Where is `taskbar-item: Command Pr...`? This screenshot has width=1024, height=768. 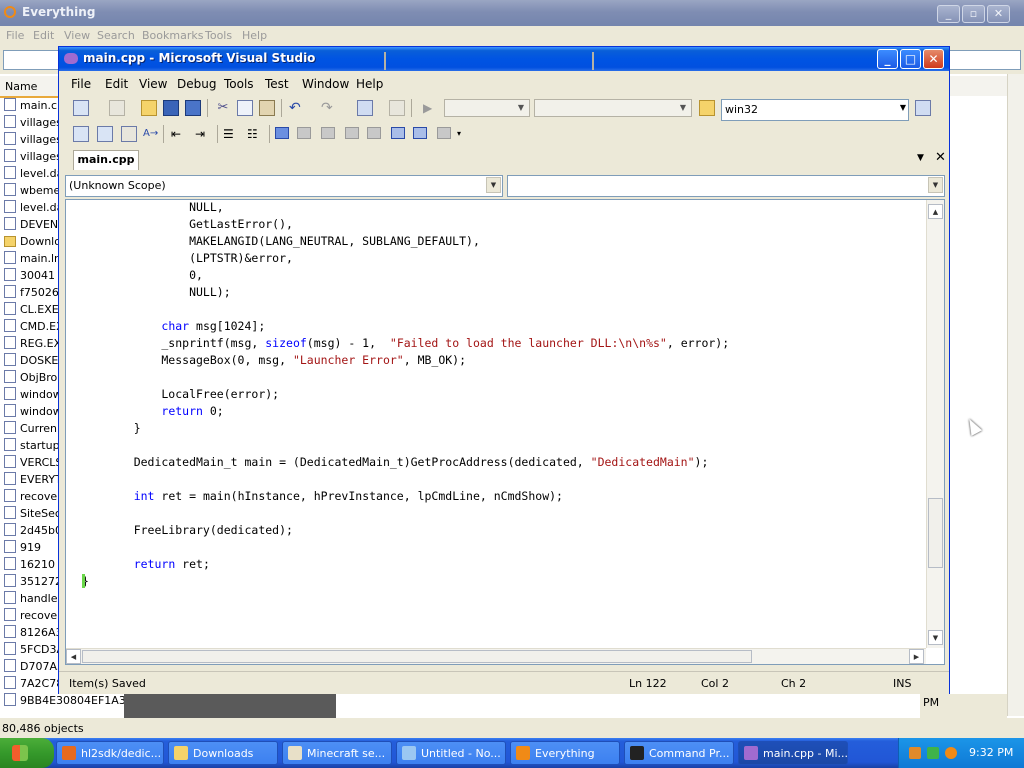
taskbar-item: Command Pr... is located at coordinates (679, 753).